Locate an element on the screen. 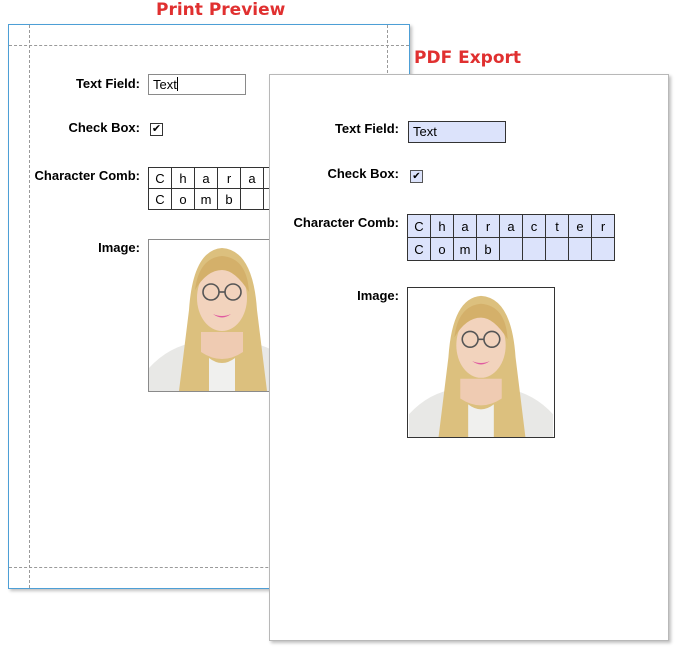 The height and width of the screenshot is (650, 677). pdf-export-caption: PDF Export is located at coordinates (468, 58).